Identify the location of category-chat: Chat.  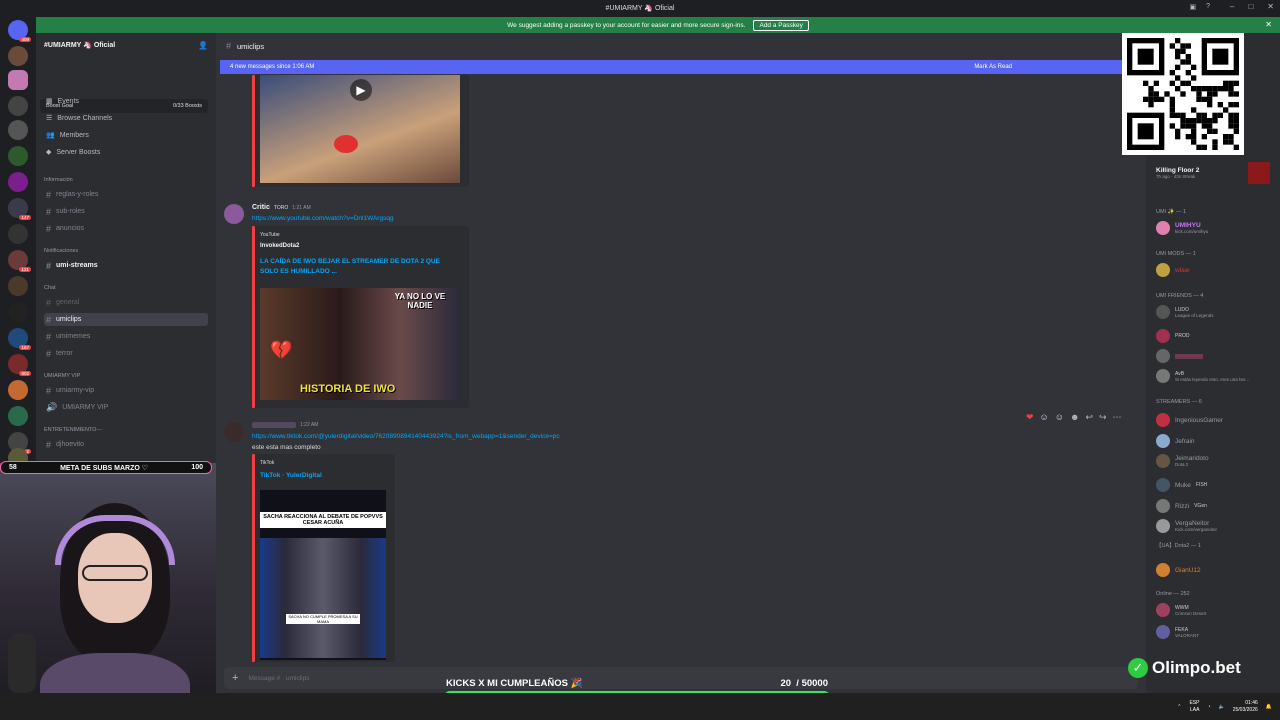
(50, 288).